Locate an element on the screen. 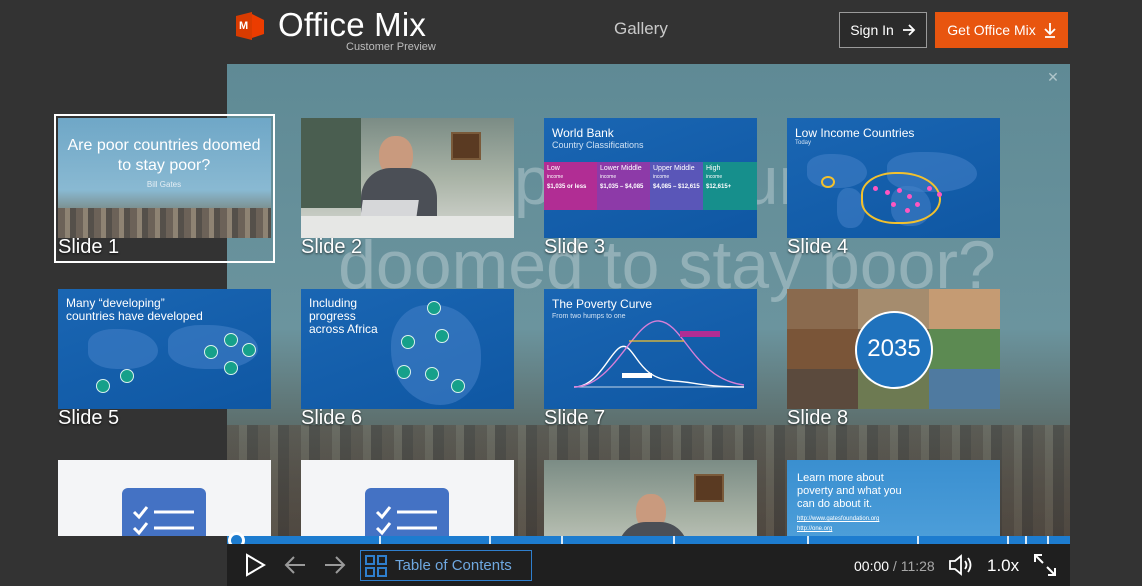  play-button is located at coordinates (255, 565).